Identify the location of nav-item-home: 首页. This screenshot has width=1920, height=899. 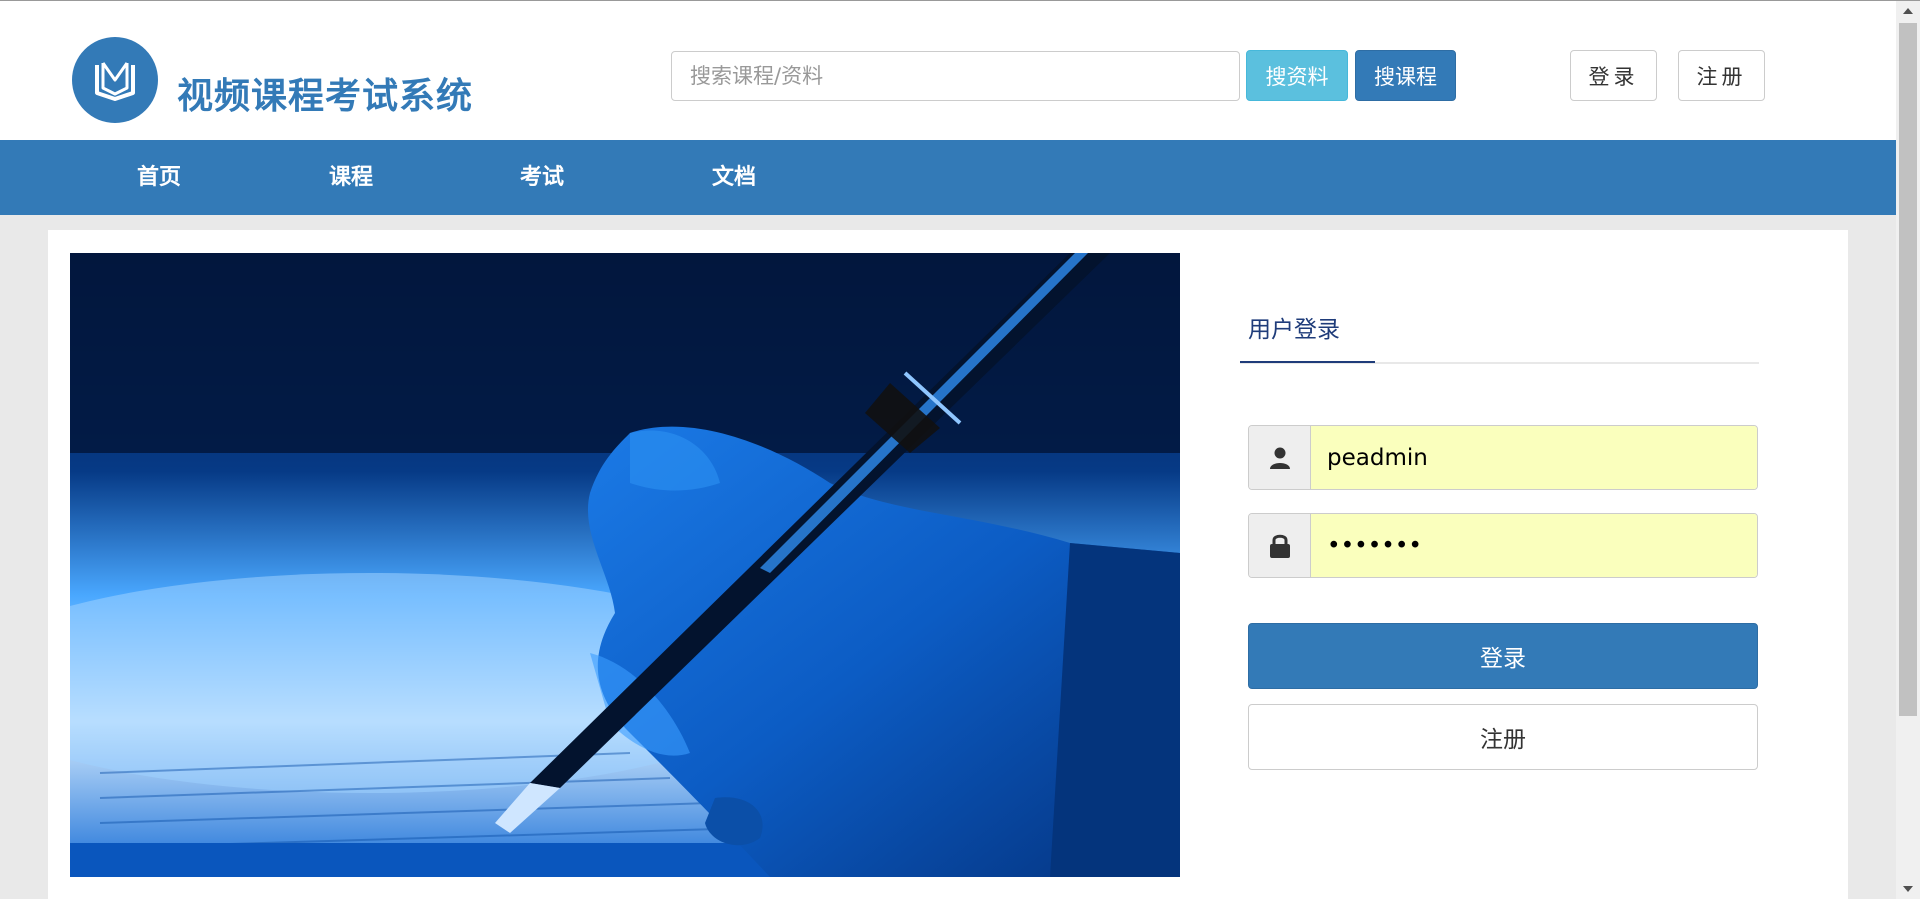
(159, 177).